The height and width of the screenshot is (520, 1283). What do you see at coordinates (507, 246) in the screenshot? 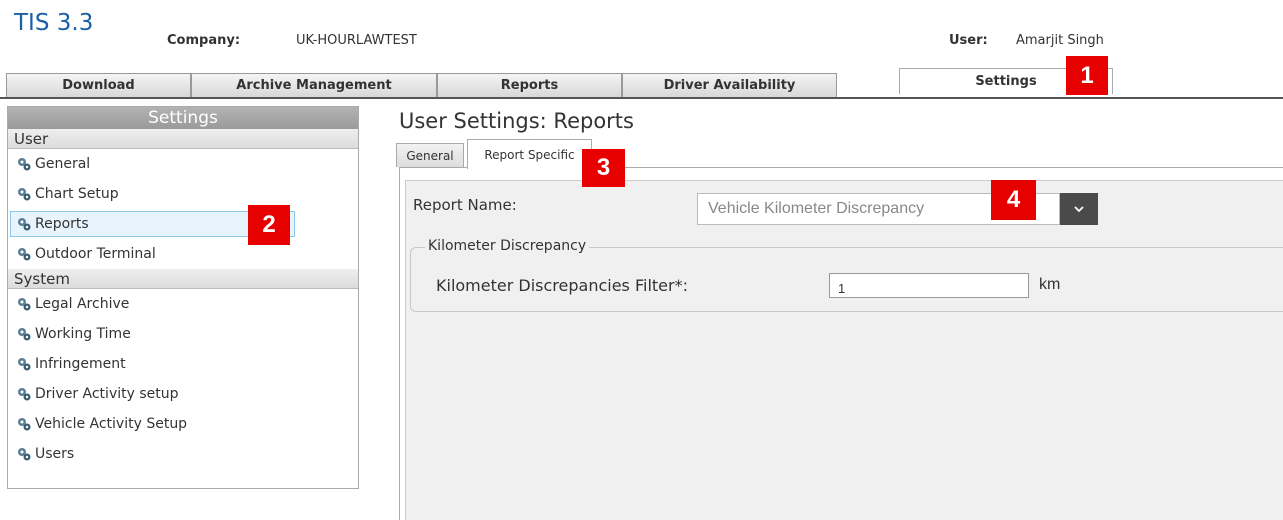
I see `fieldset-legend: Kilometer Discrepancy` at bounding box center [507, 246].